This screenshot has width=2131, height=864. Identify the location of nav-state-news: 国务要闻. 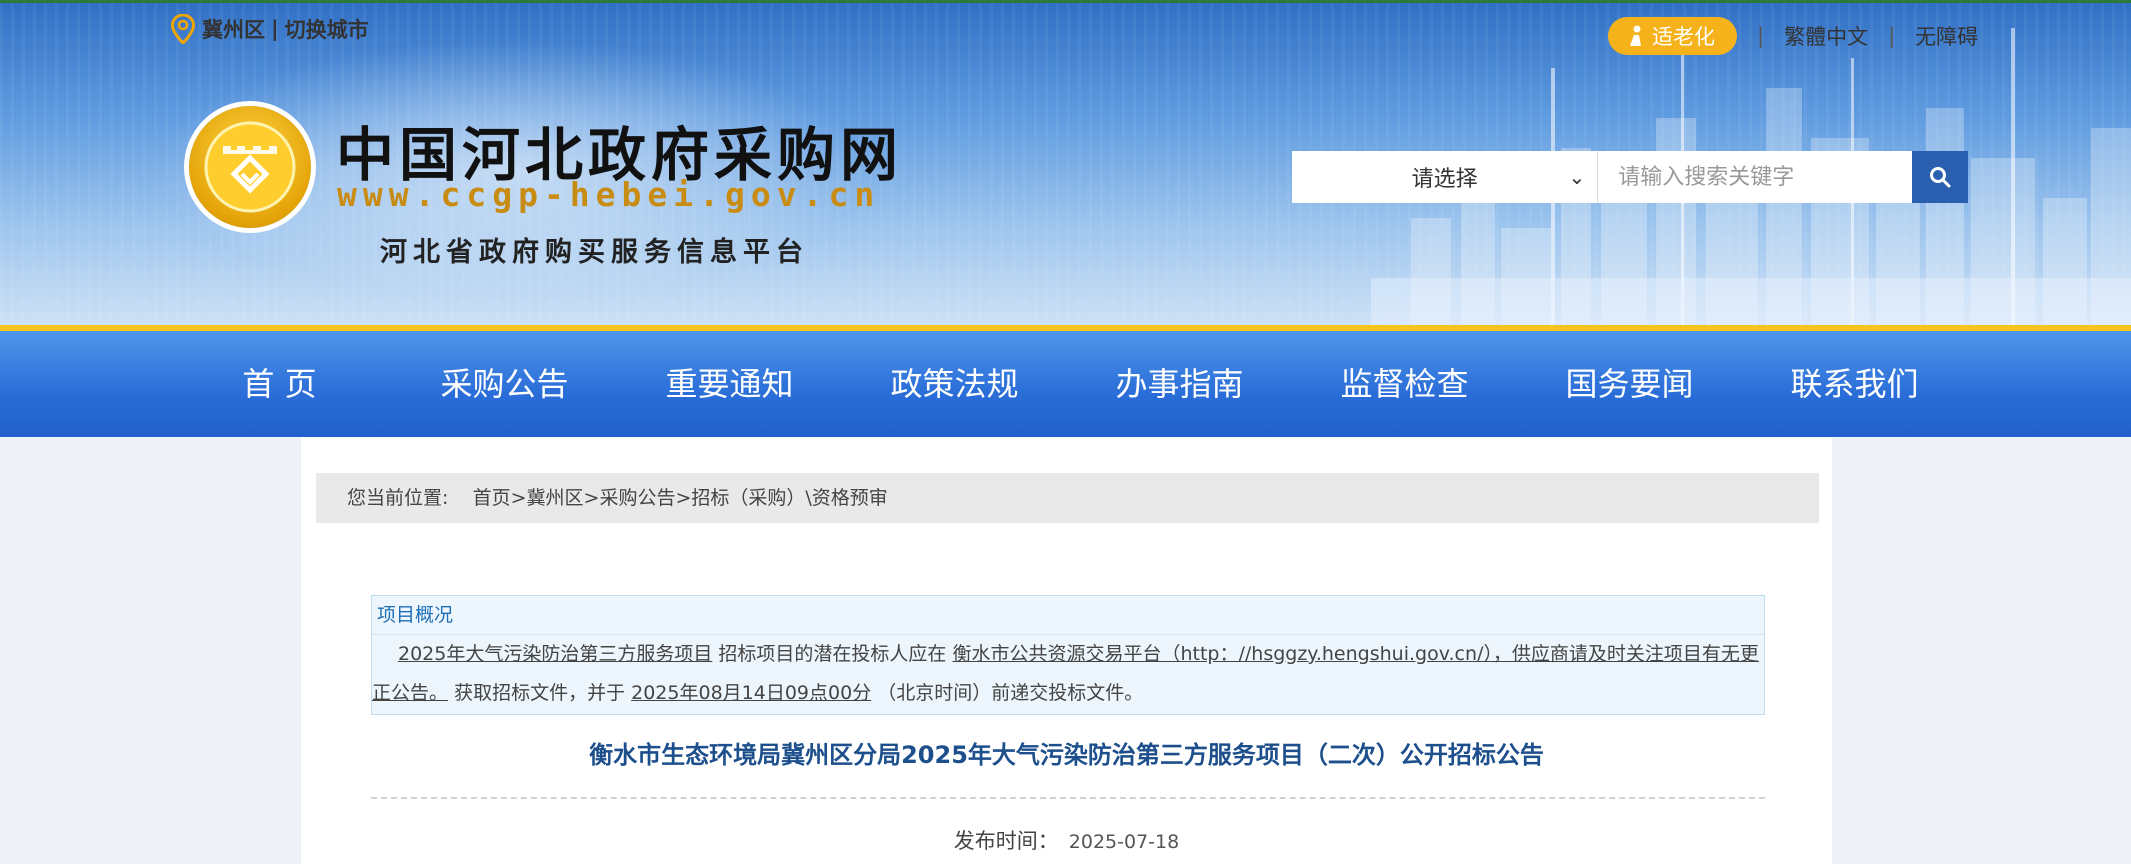
(1629, 384).